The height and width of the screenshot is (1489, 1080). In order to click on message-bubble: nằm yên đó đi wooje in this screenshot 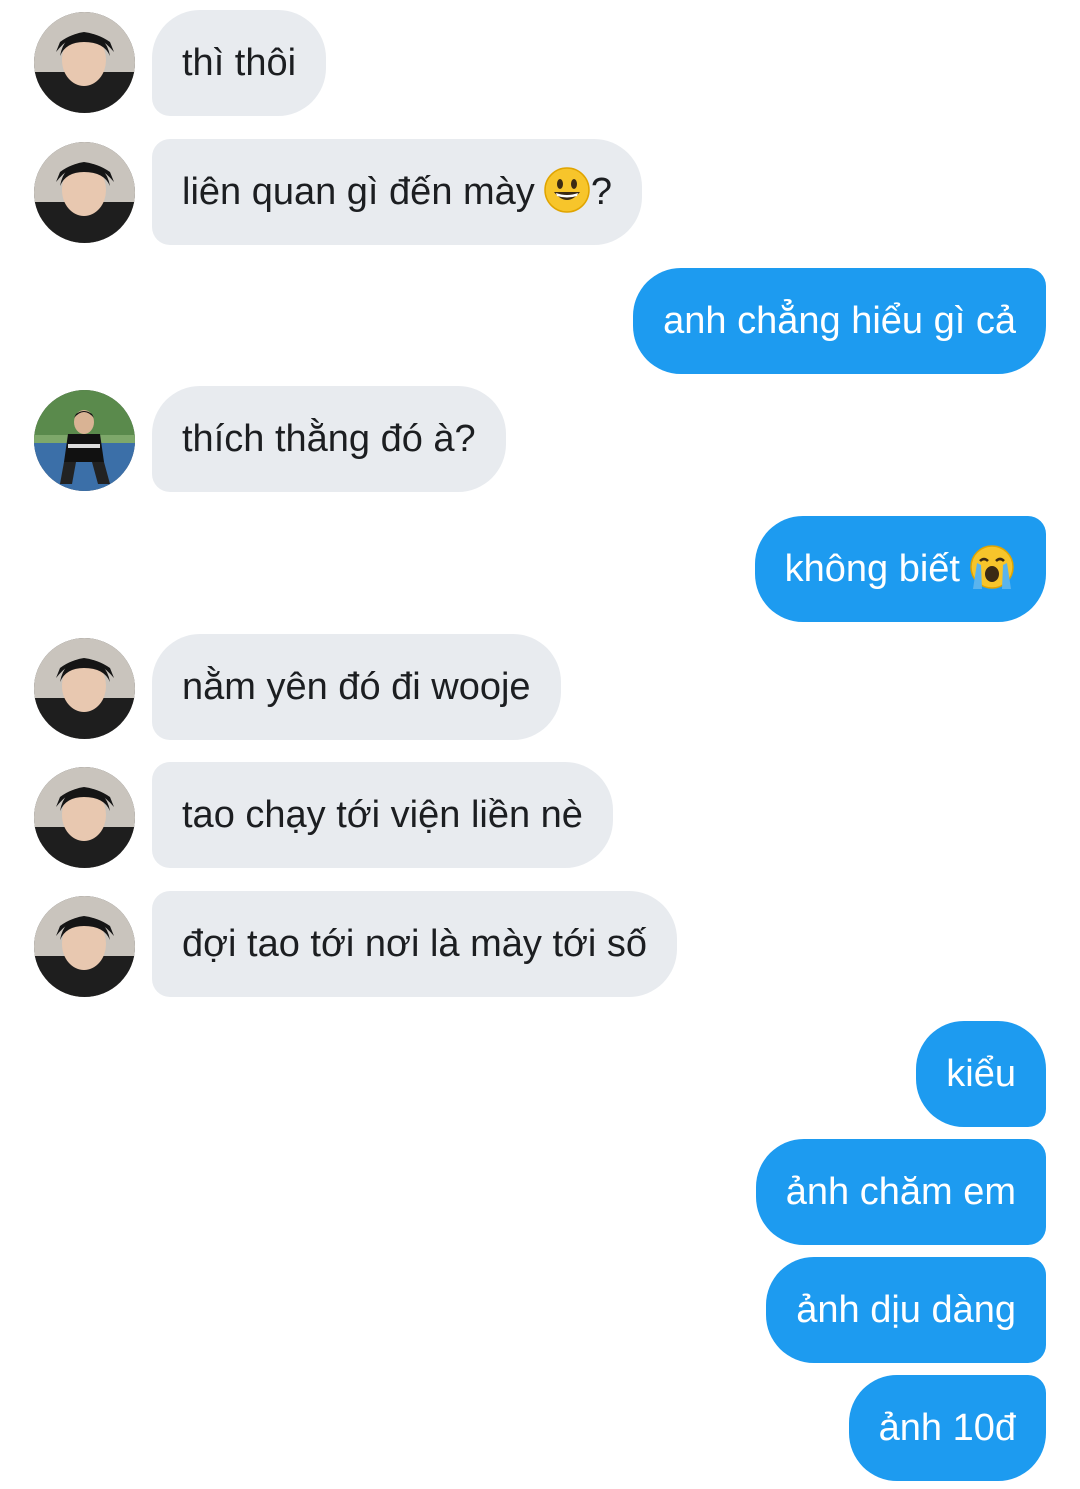, I will do `click(356, 687)`.